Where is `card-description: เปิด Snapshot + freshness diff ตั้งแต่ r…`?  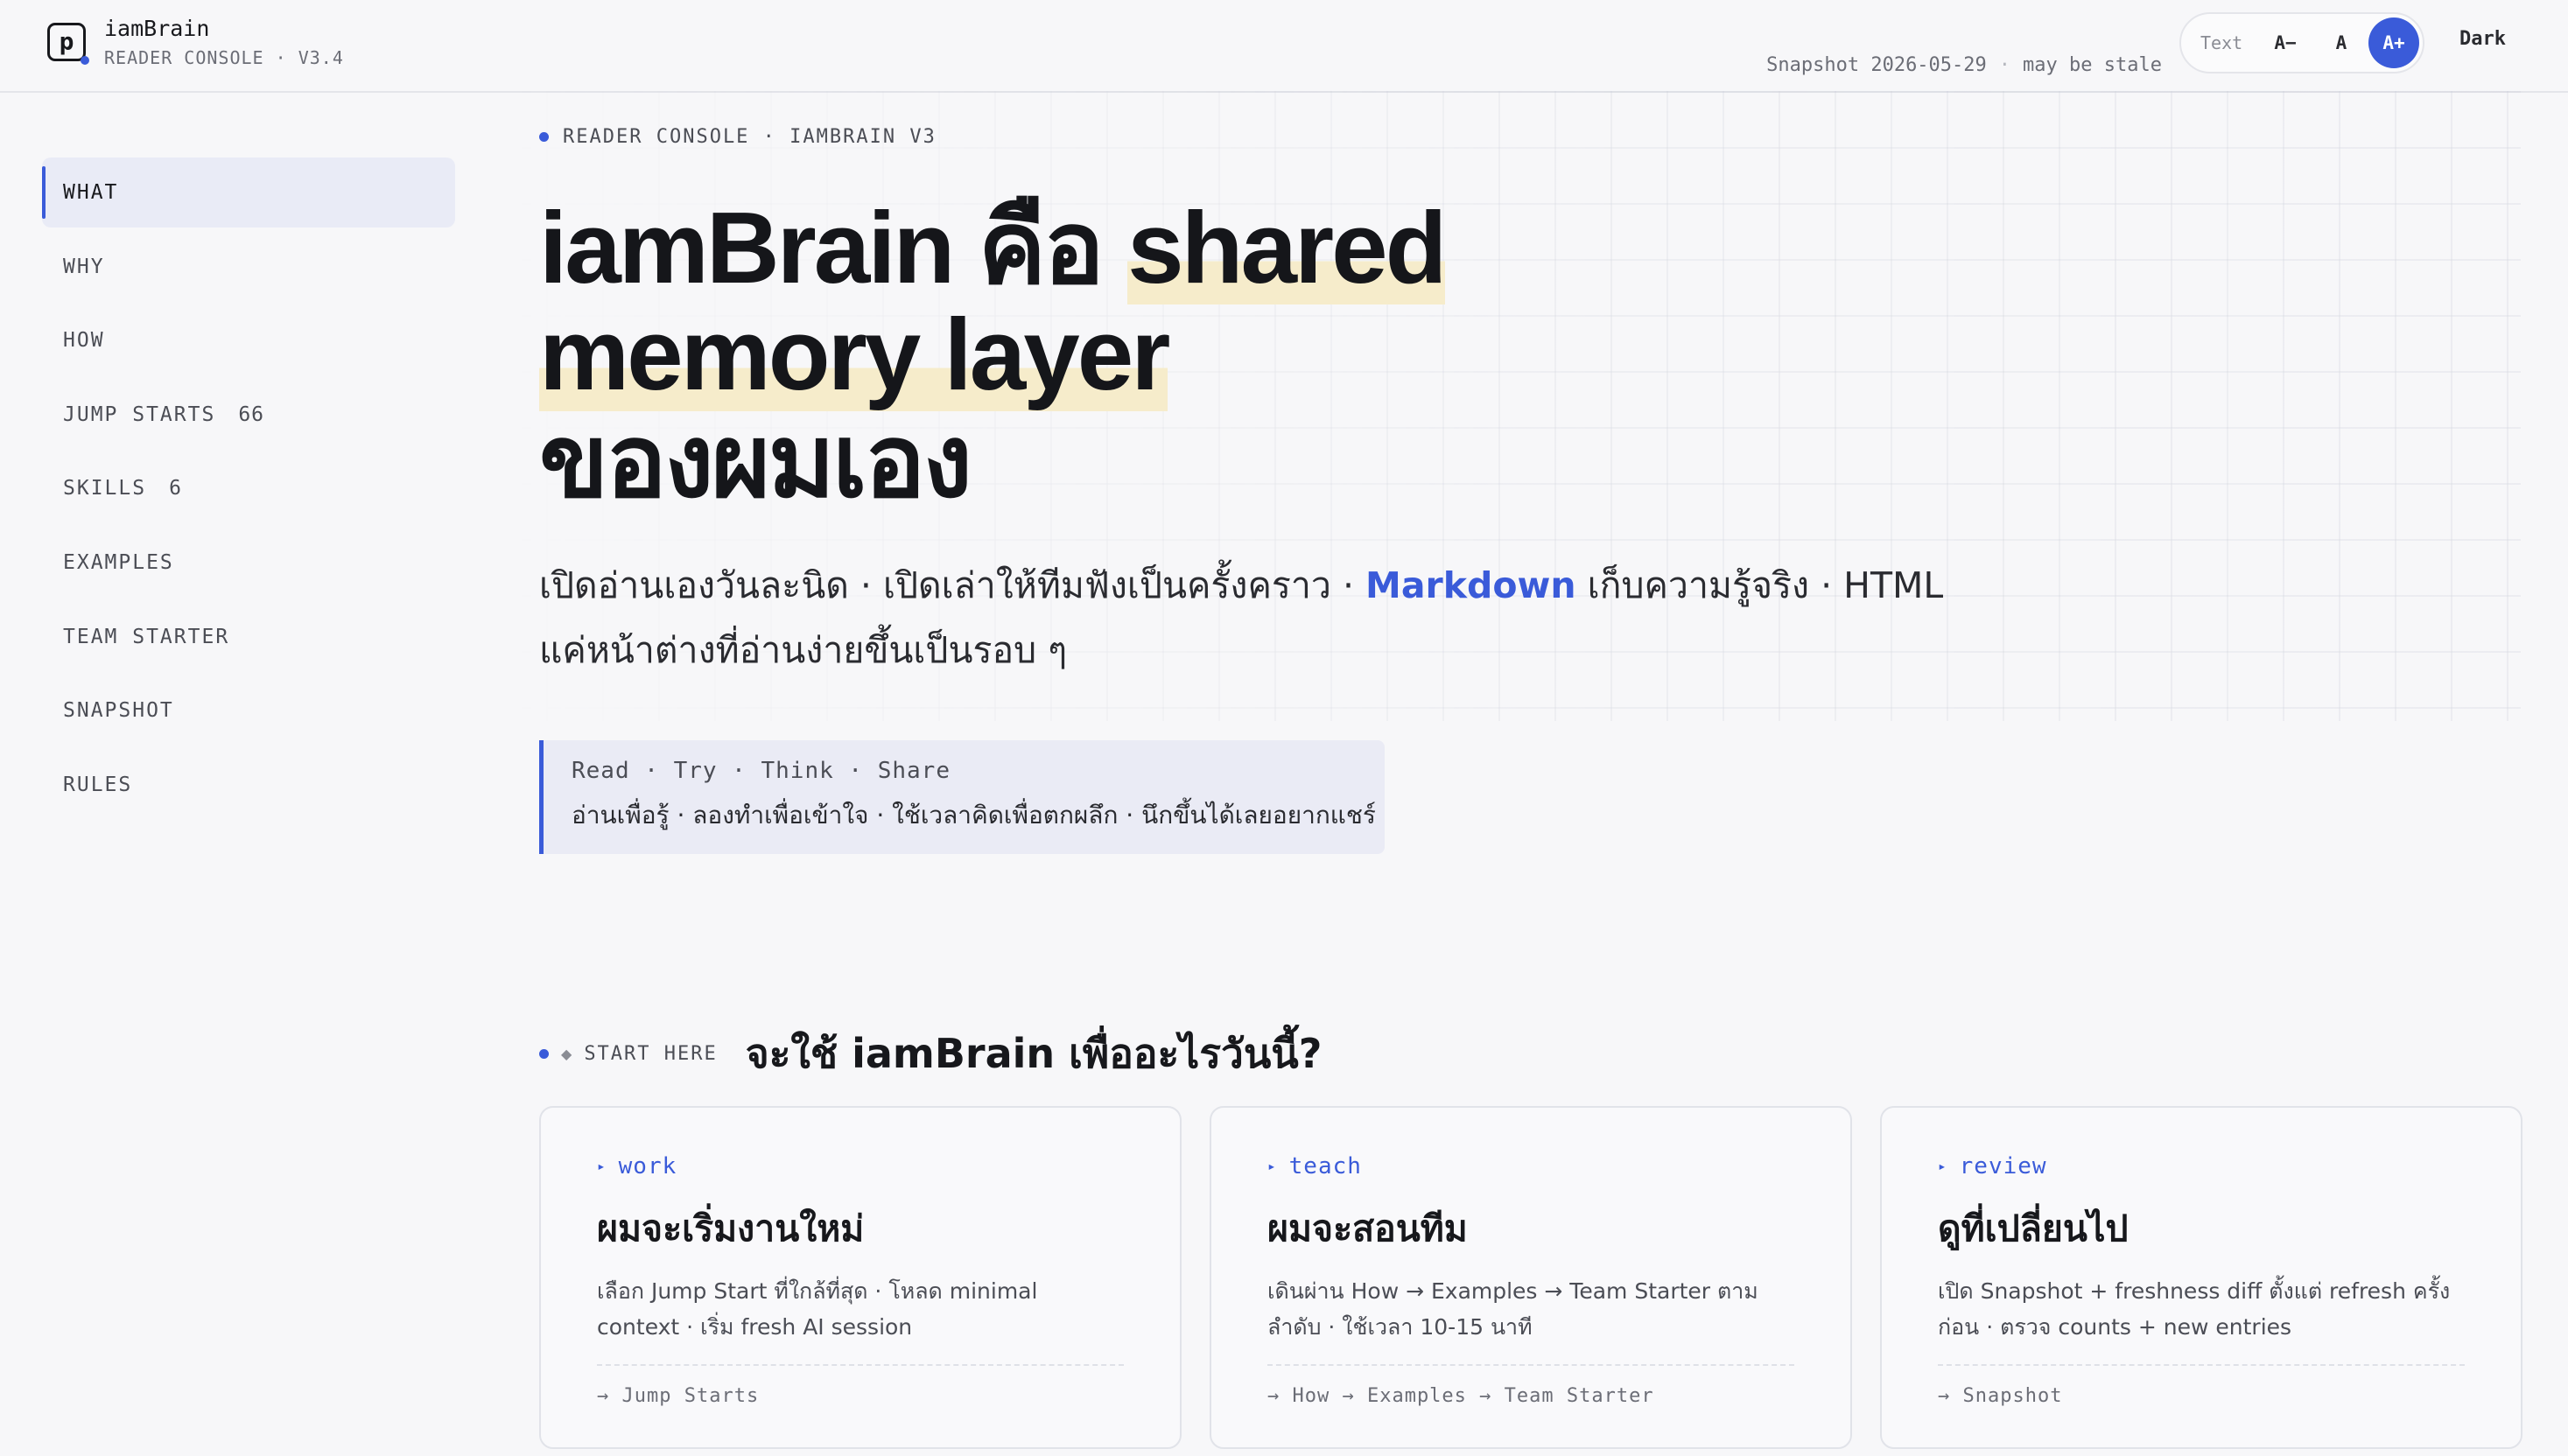
card-description: เปิด Snapshot + freshness diff ตั้งแต่ r… is located at coordinates (2194, 1309).